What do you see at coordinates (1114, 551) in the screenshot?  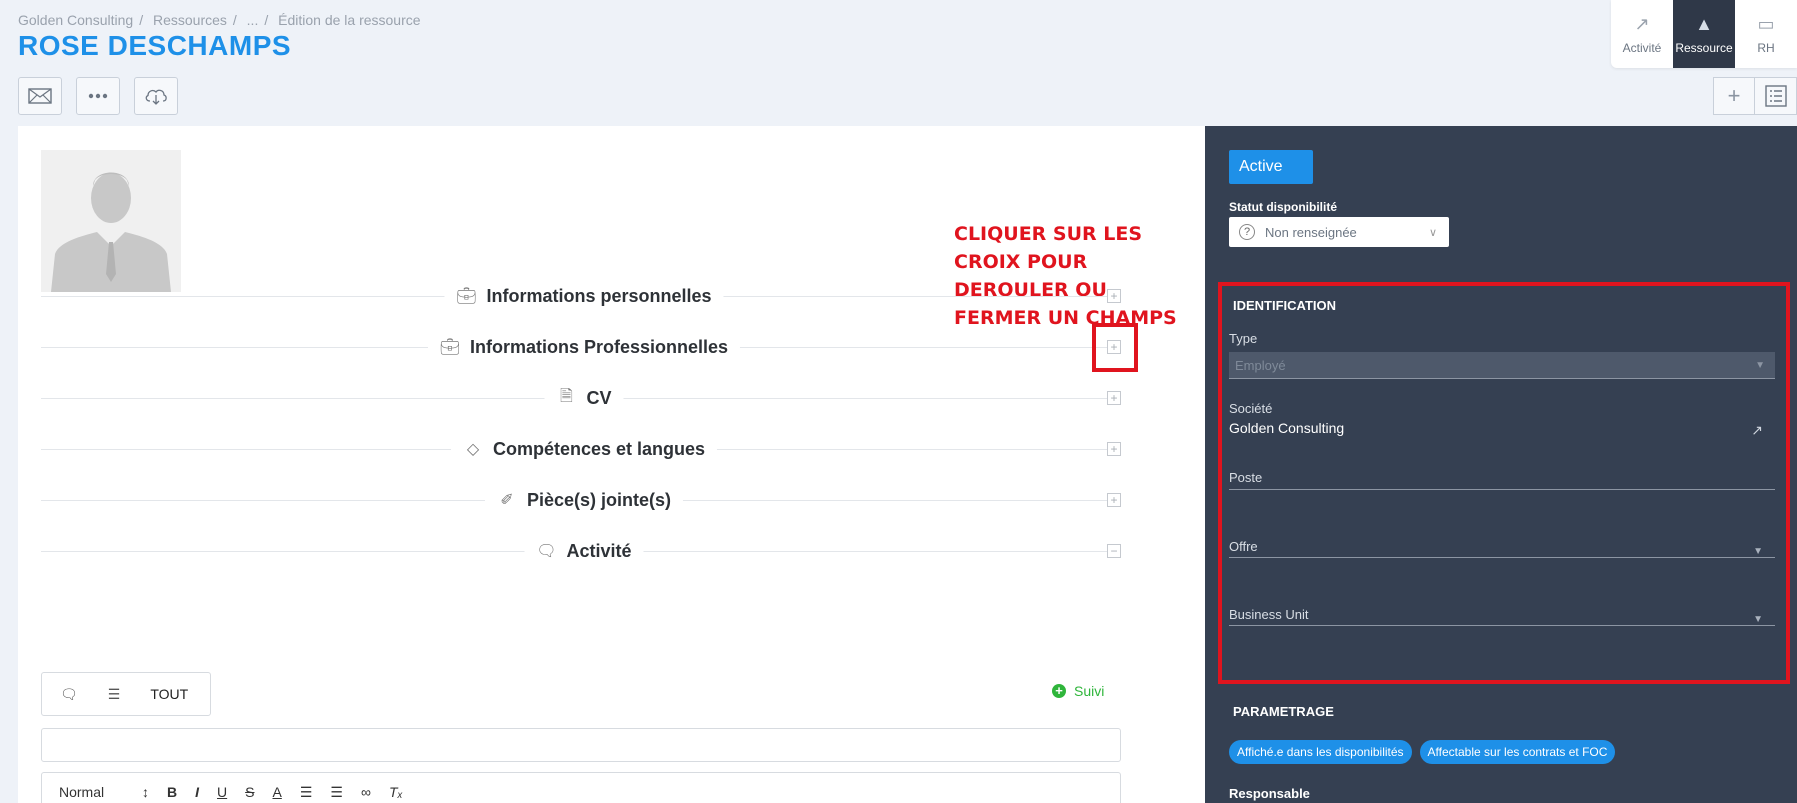 I see `collapse-toggle: −` at bounding box center [1114, 551].